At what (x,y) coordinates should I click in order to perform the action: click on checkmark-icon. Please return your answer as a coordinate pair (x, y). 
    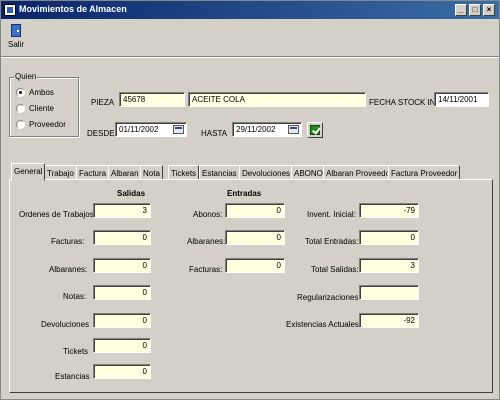
    Looking at the image, I should click on (315, 130).